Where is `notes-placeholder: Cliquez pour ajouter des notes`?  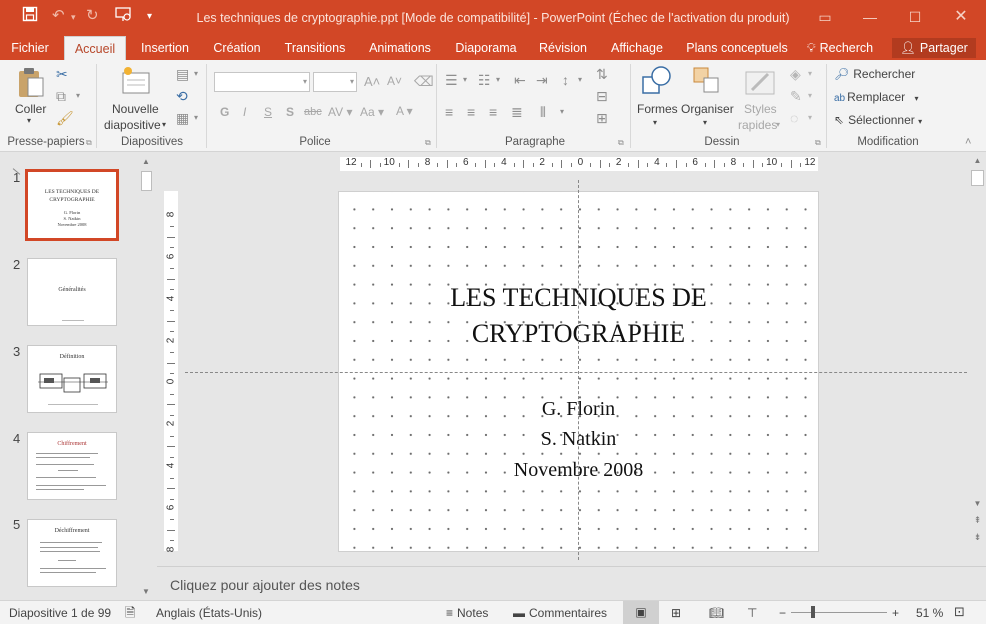 notes-placeholder: Cliquez pour ajouter des notes is located at coordinates (265, 585).